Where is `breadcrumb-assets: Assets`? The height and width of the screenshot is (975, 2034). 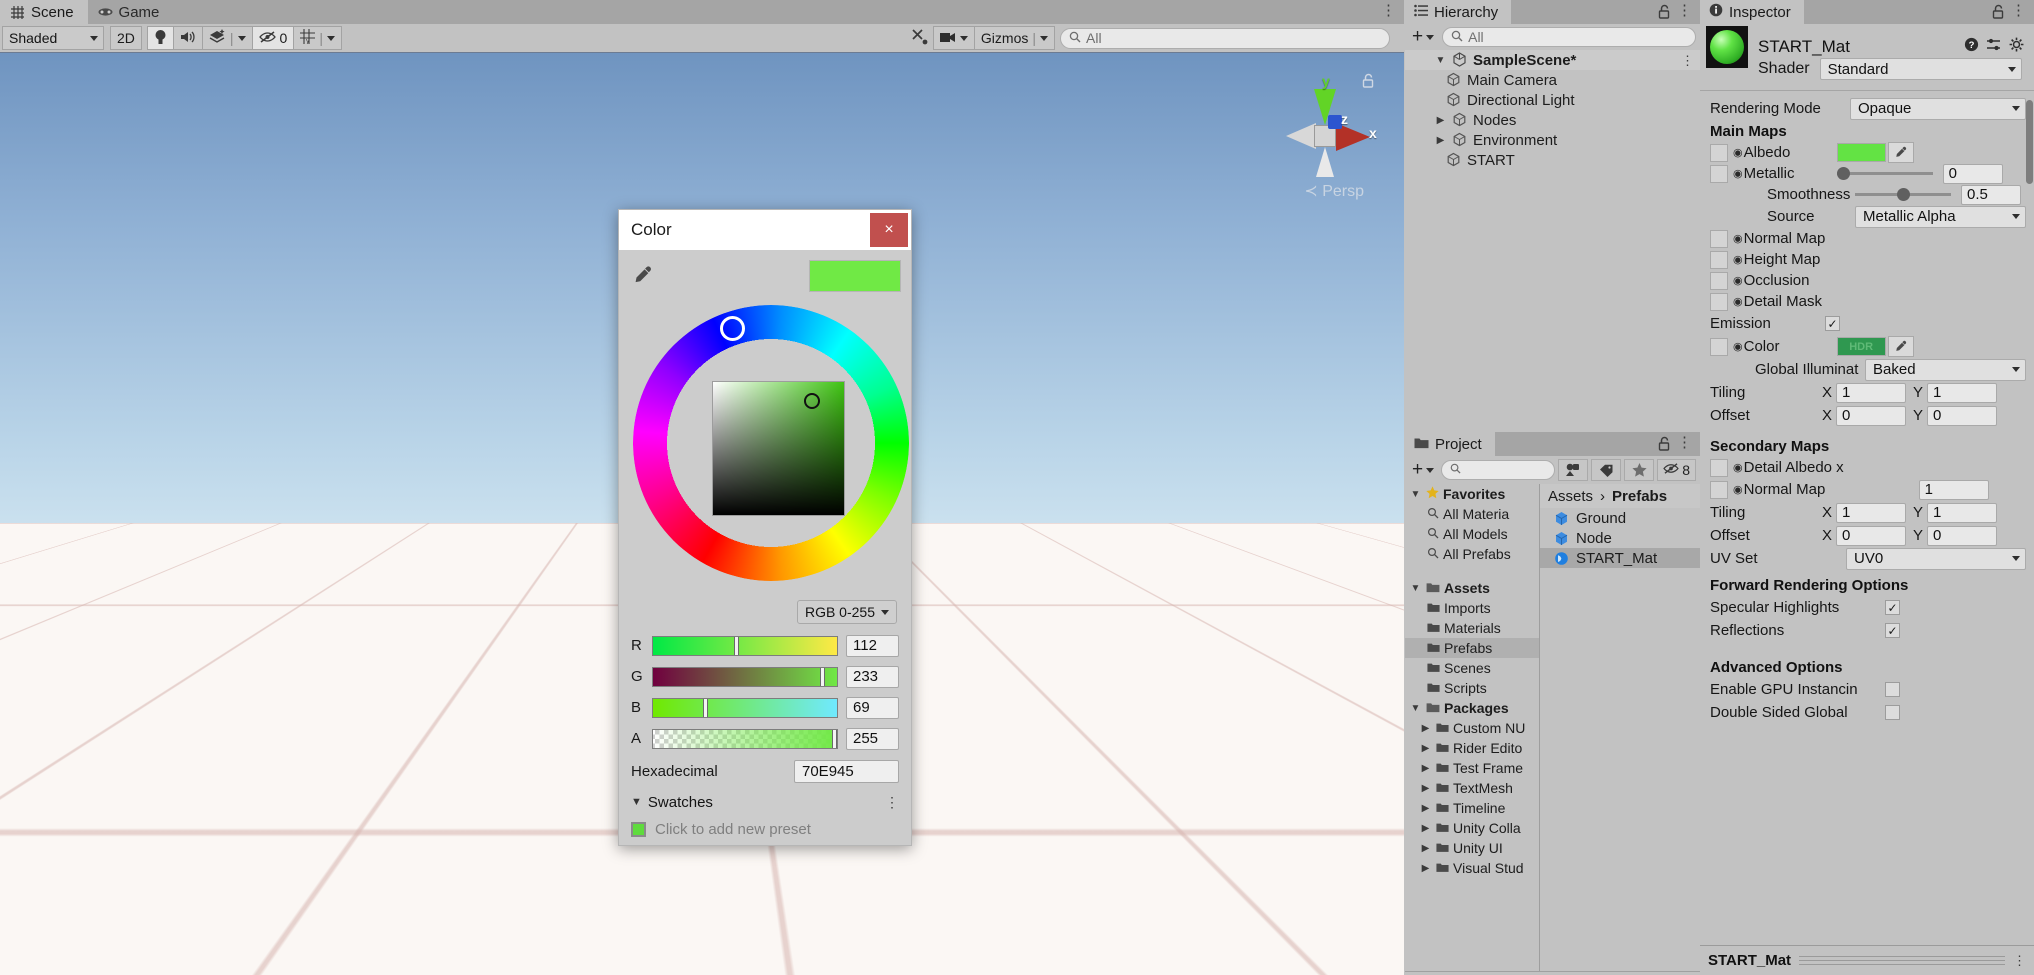
breadcrumb-assets: Assets is located at coordinates (1570, 496).